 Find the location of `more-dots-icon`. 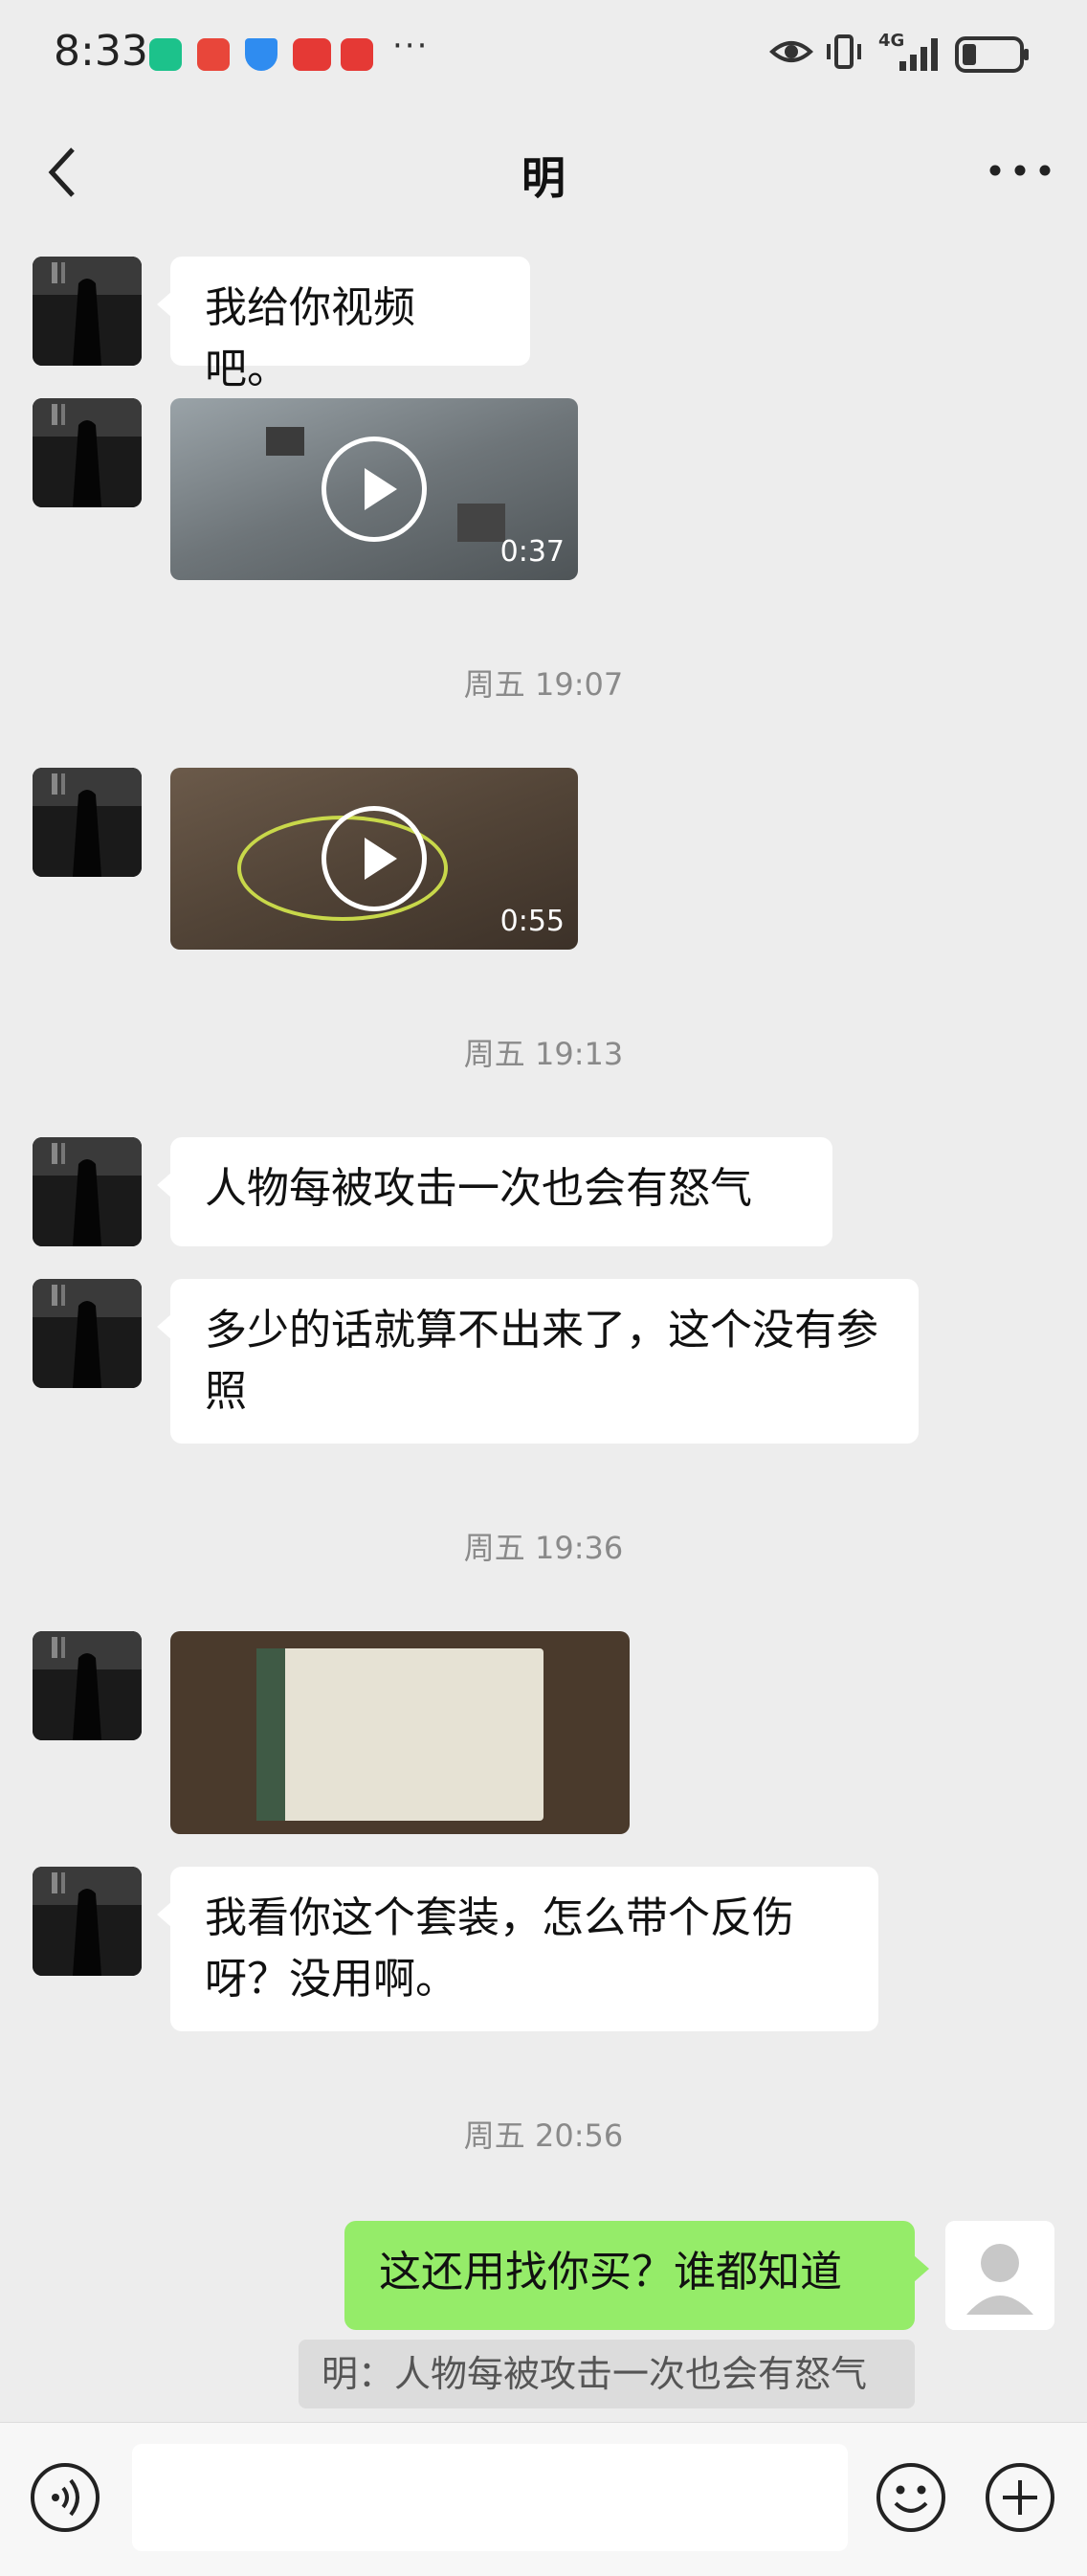

more-dots-icon is located at coordinates (1020, 171).